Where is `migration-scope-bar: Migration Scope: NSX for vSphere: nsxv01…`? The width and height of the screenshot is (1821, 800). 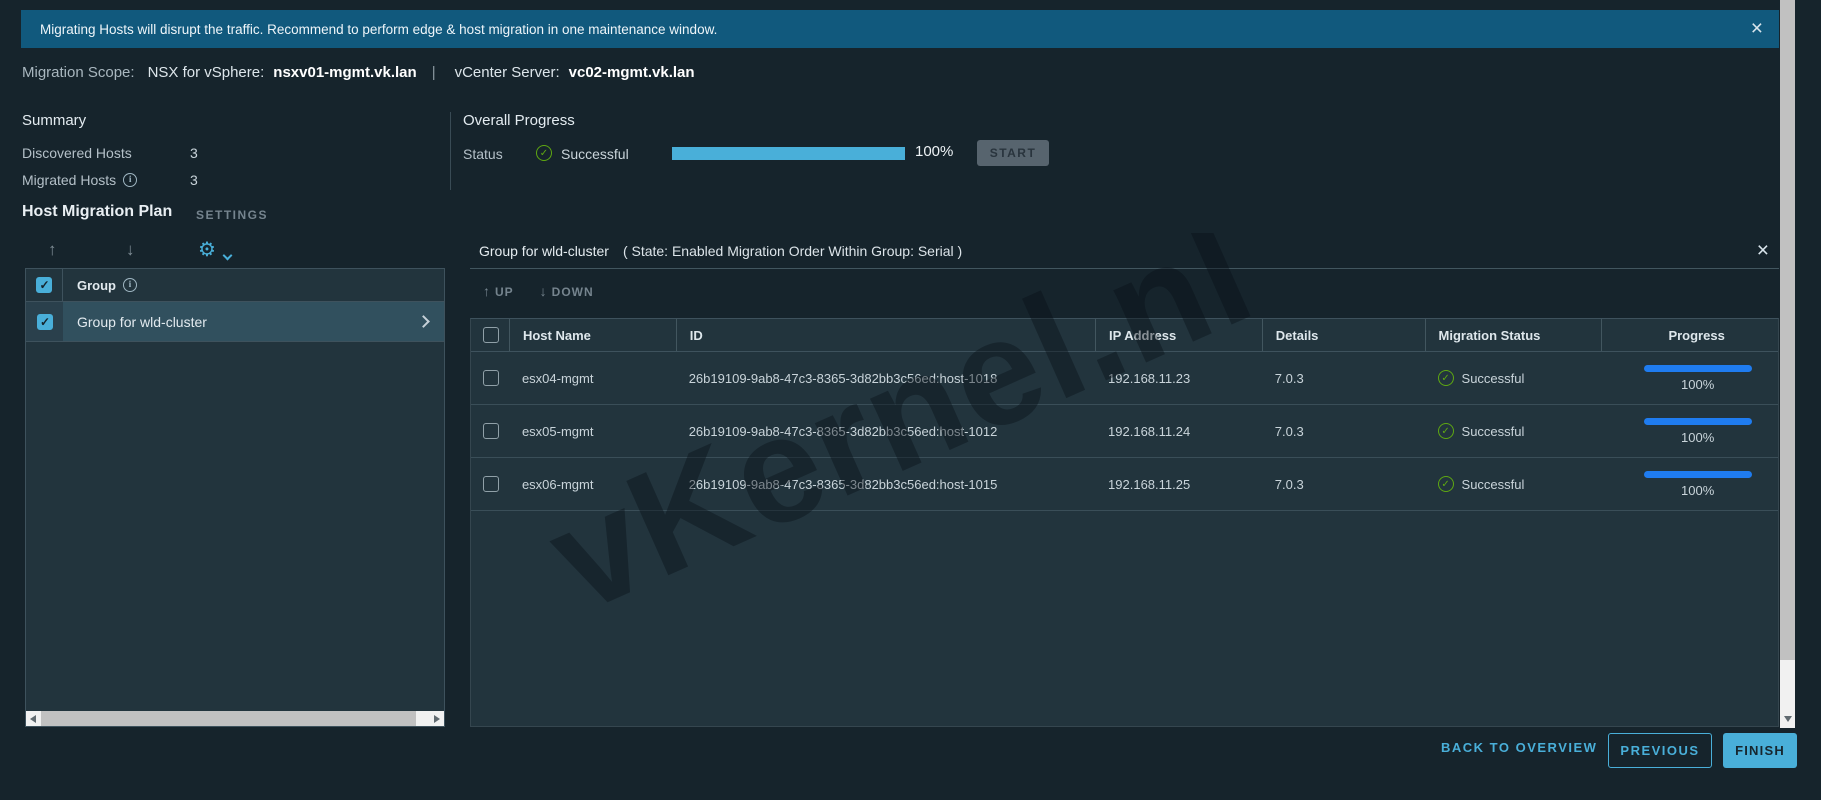 migration-scope-bar: Migration Scope: NSX for vSphere: nsxv01… is located at coordinates (358, 72).